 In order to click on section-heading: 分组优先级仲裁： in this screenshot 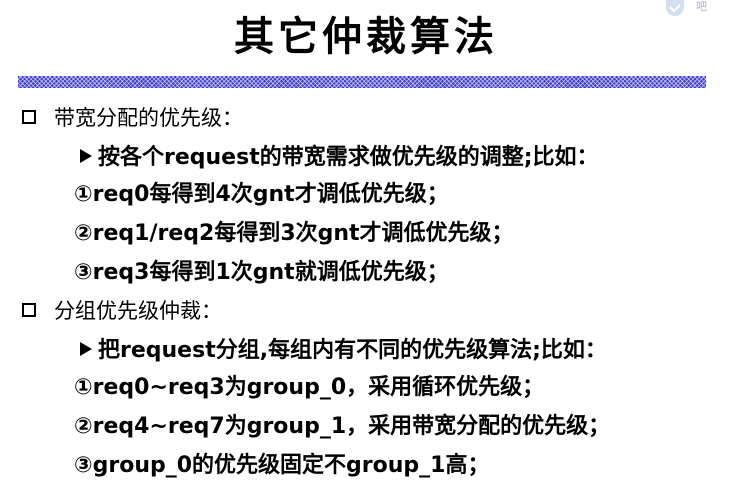, I will do `click(122, 311)`.